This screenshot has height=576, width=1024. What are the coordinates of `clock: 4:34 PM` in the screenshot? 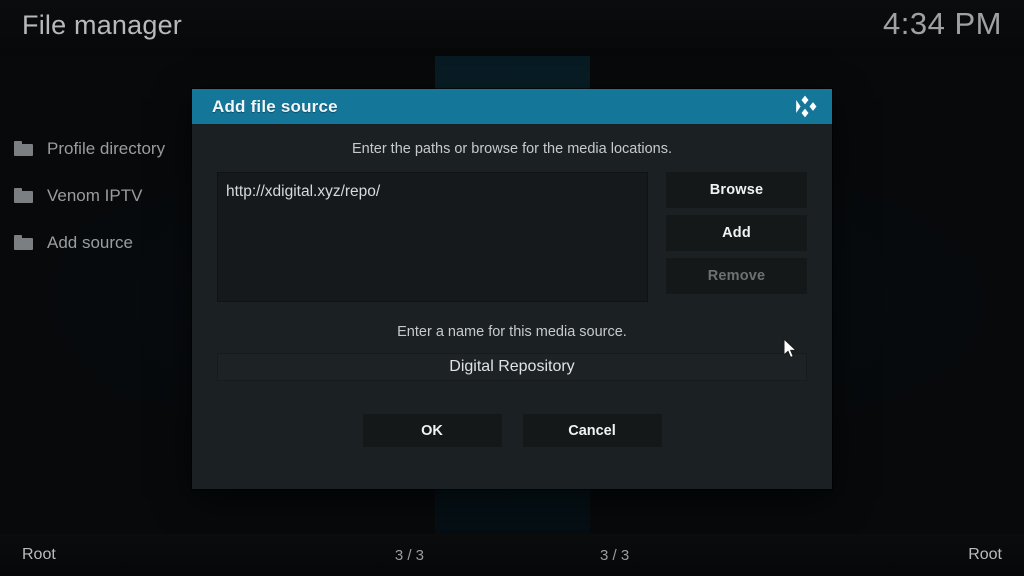 It's located at (942, 23).